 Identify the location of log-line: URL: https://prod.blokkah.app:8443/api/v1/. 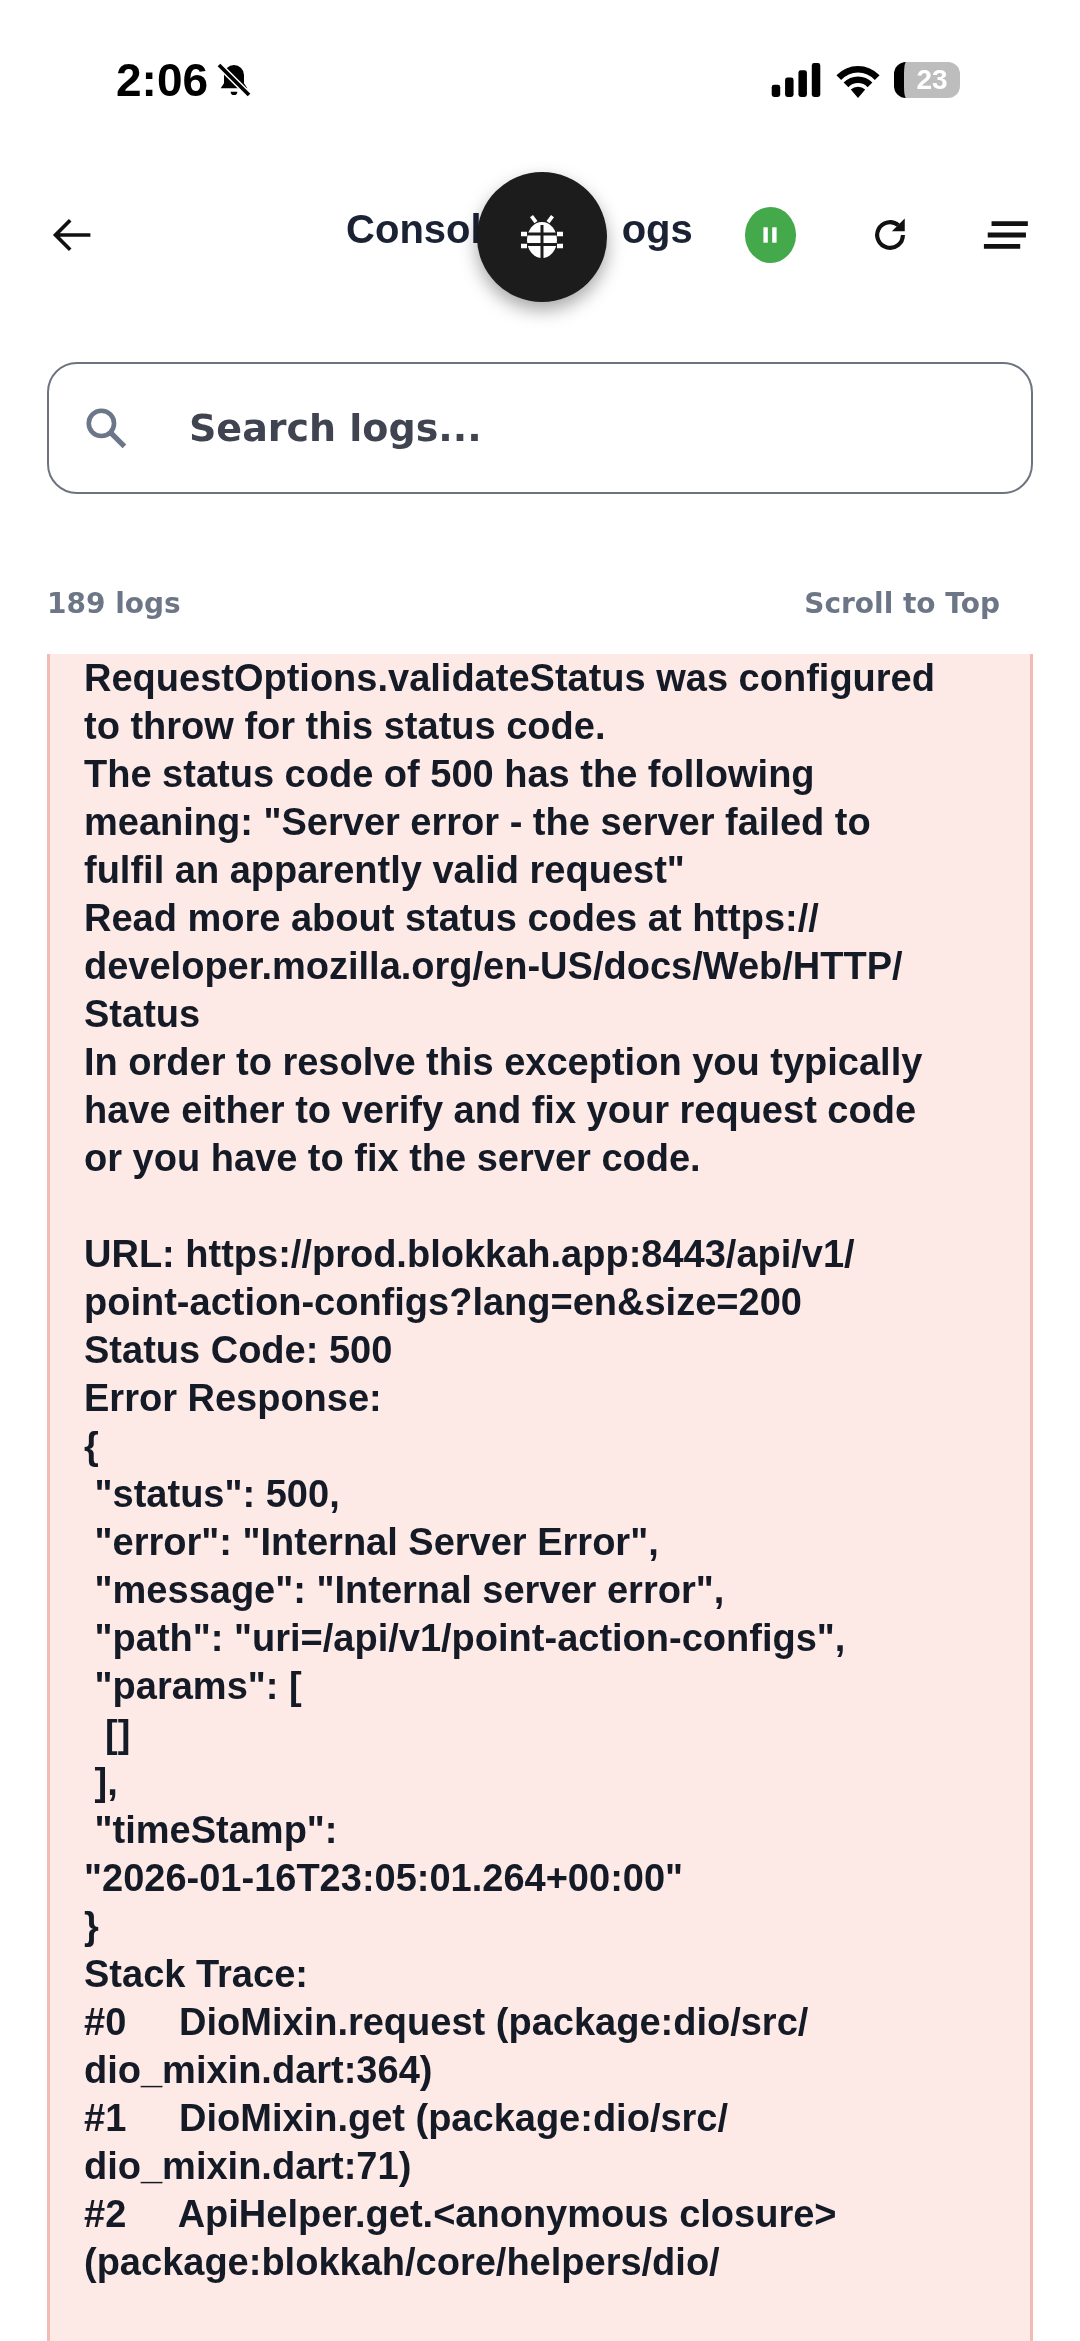
(470, 1254).